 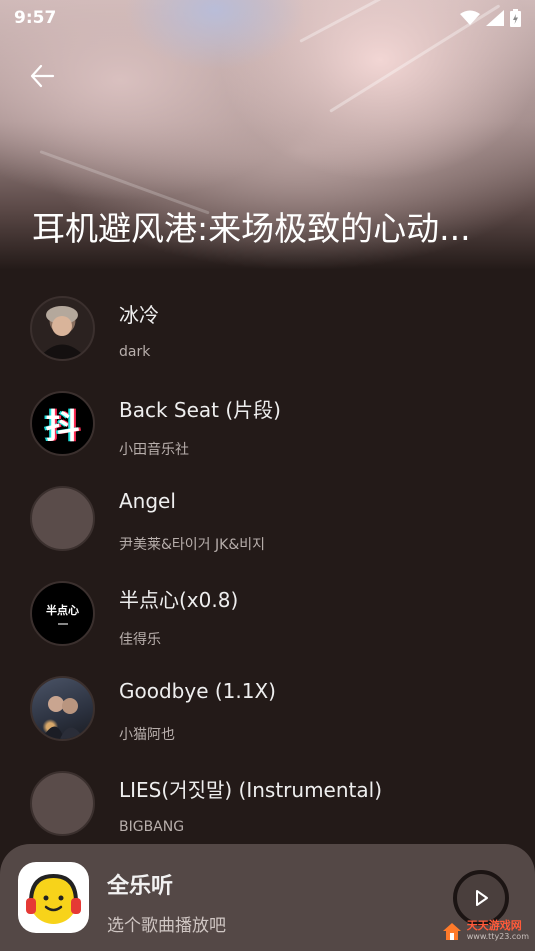 I want to click on watermark-name: 天天游戏网, so click(x=494, y=925).